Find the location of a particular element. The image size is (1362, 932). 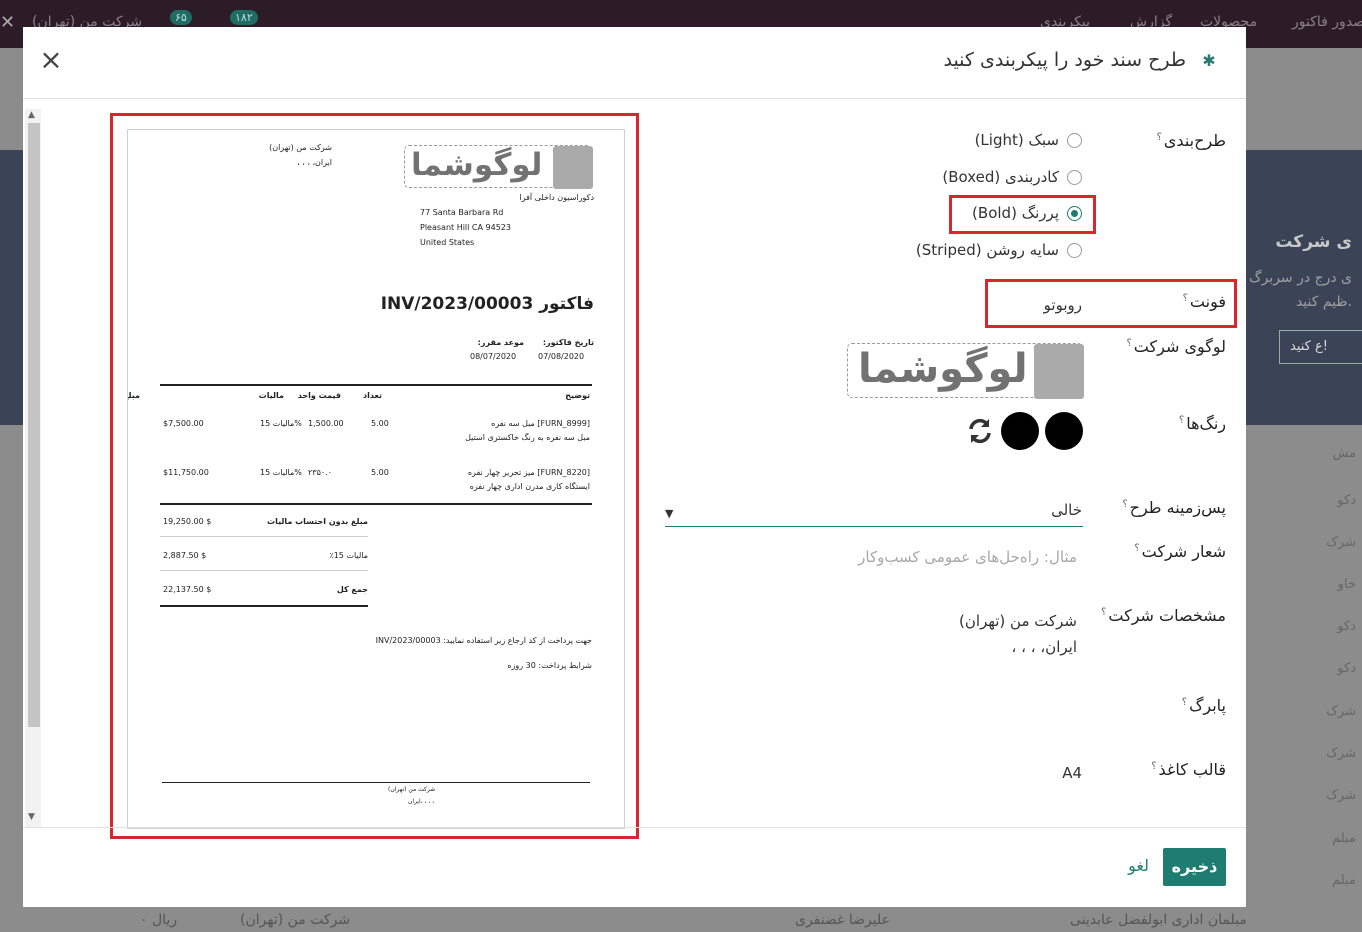

layout-background-underline is located at coordinates (874, 526).